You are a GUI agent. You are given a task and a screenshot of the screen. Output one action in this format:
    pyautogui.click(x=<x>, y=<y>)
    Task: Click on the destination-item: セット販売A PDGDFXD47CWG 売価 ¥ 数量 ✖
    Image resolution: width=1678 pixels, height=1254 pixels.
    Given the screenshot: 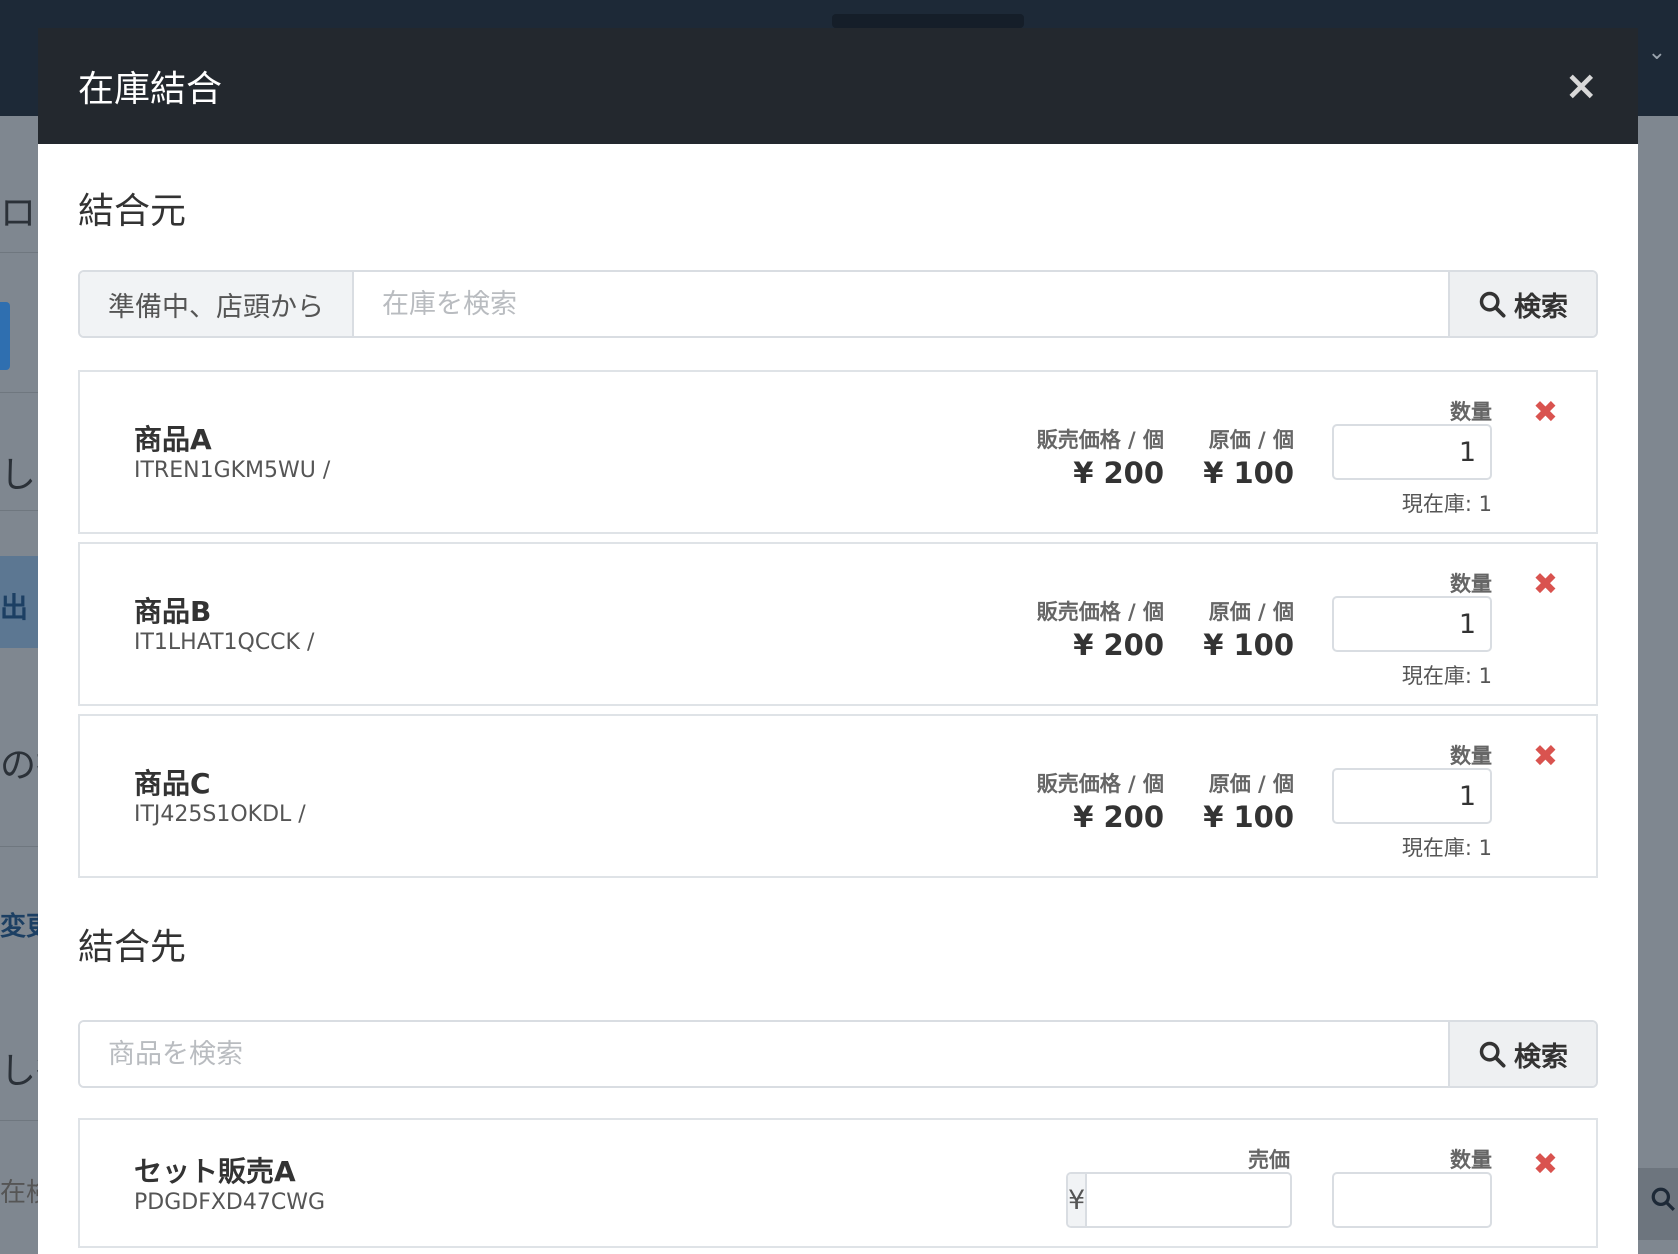 What is the action you would take?
    pyautogui.click(x=838, y=1183)
    